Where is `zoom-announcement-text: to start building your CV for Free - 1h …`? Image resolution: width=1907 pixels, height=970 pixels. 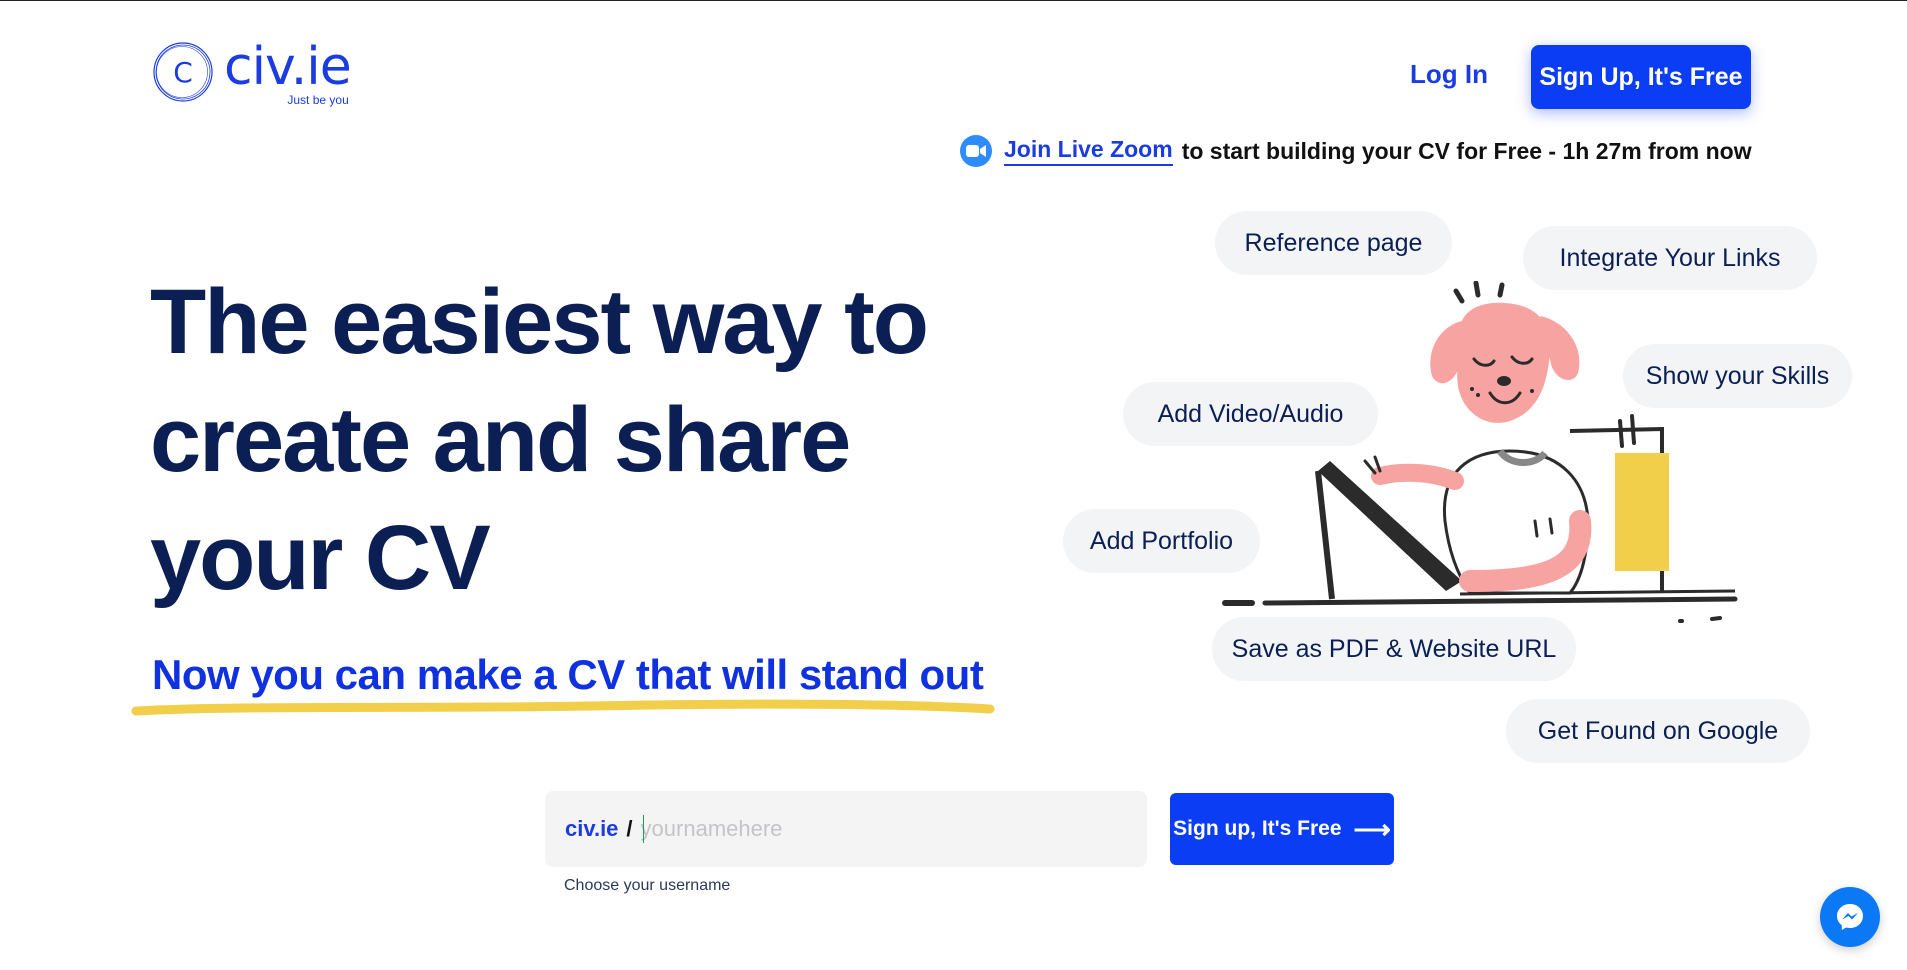
zoom-announcement-text: to start building your CV for Free - 1h … is located at coordinates (1466, 150).